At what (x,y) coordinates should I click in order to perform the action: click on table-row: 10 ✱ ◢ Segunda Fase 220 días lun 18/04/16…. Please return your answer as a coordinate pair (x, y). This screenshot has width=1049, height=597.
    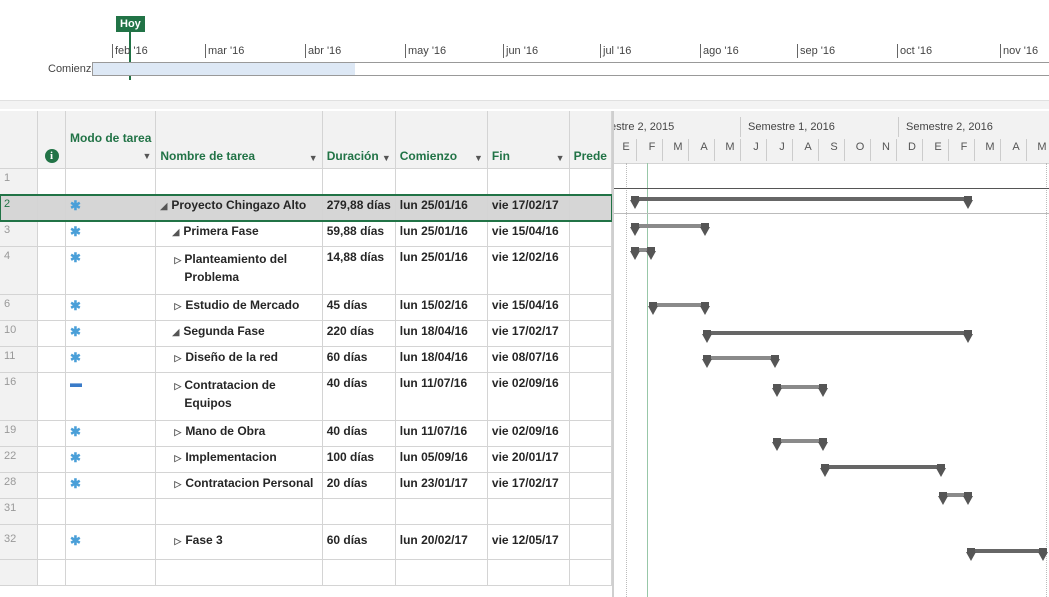
    Looking at the image, I should click on (306, 333).